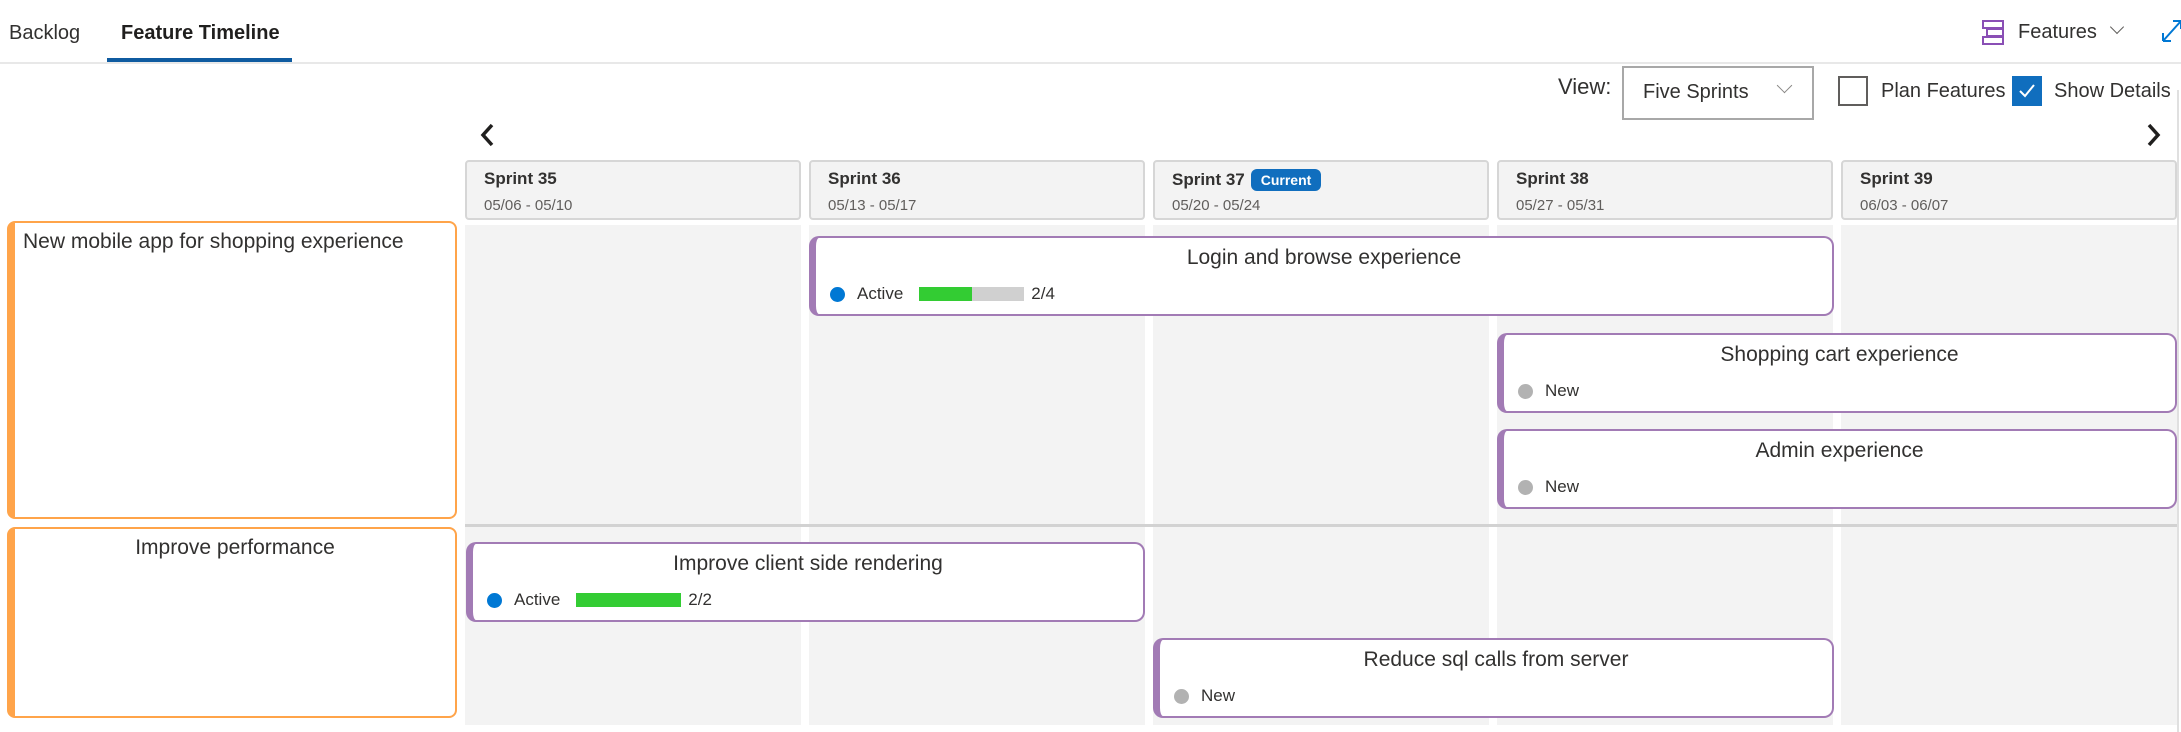 This screenshot has height=732, width=2181. I want to click on sprint-column, so click(633, 475).